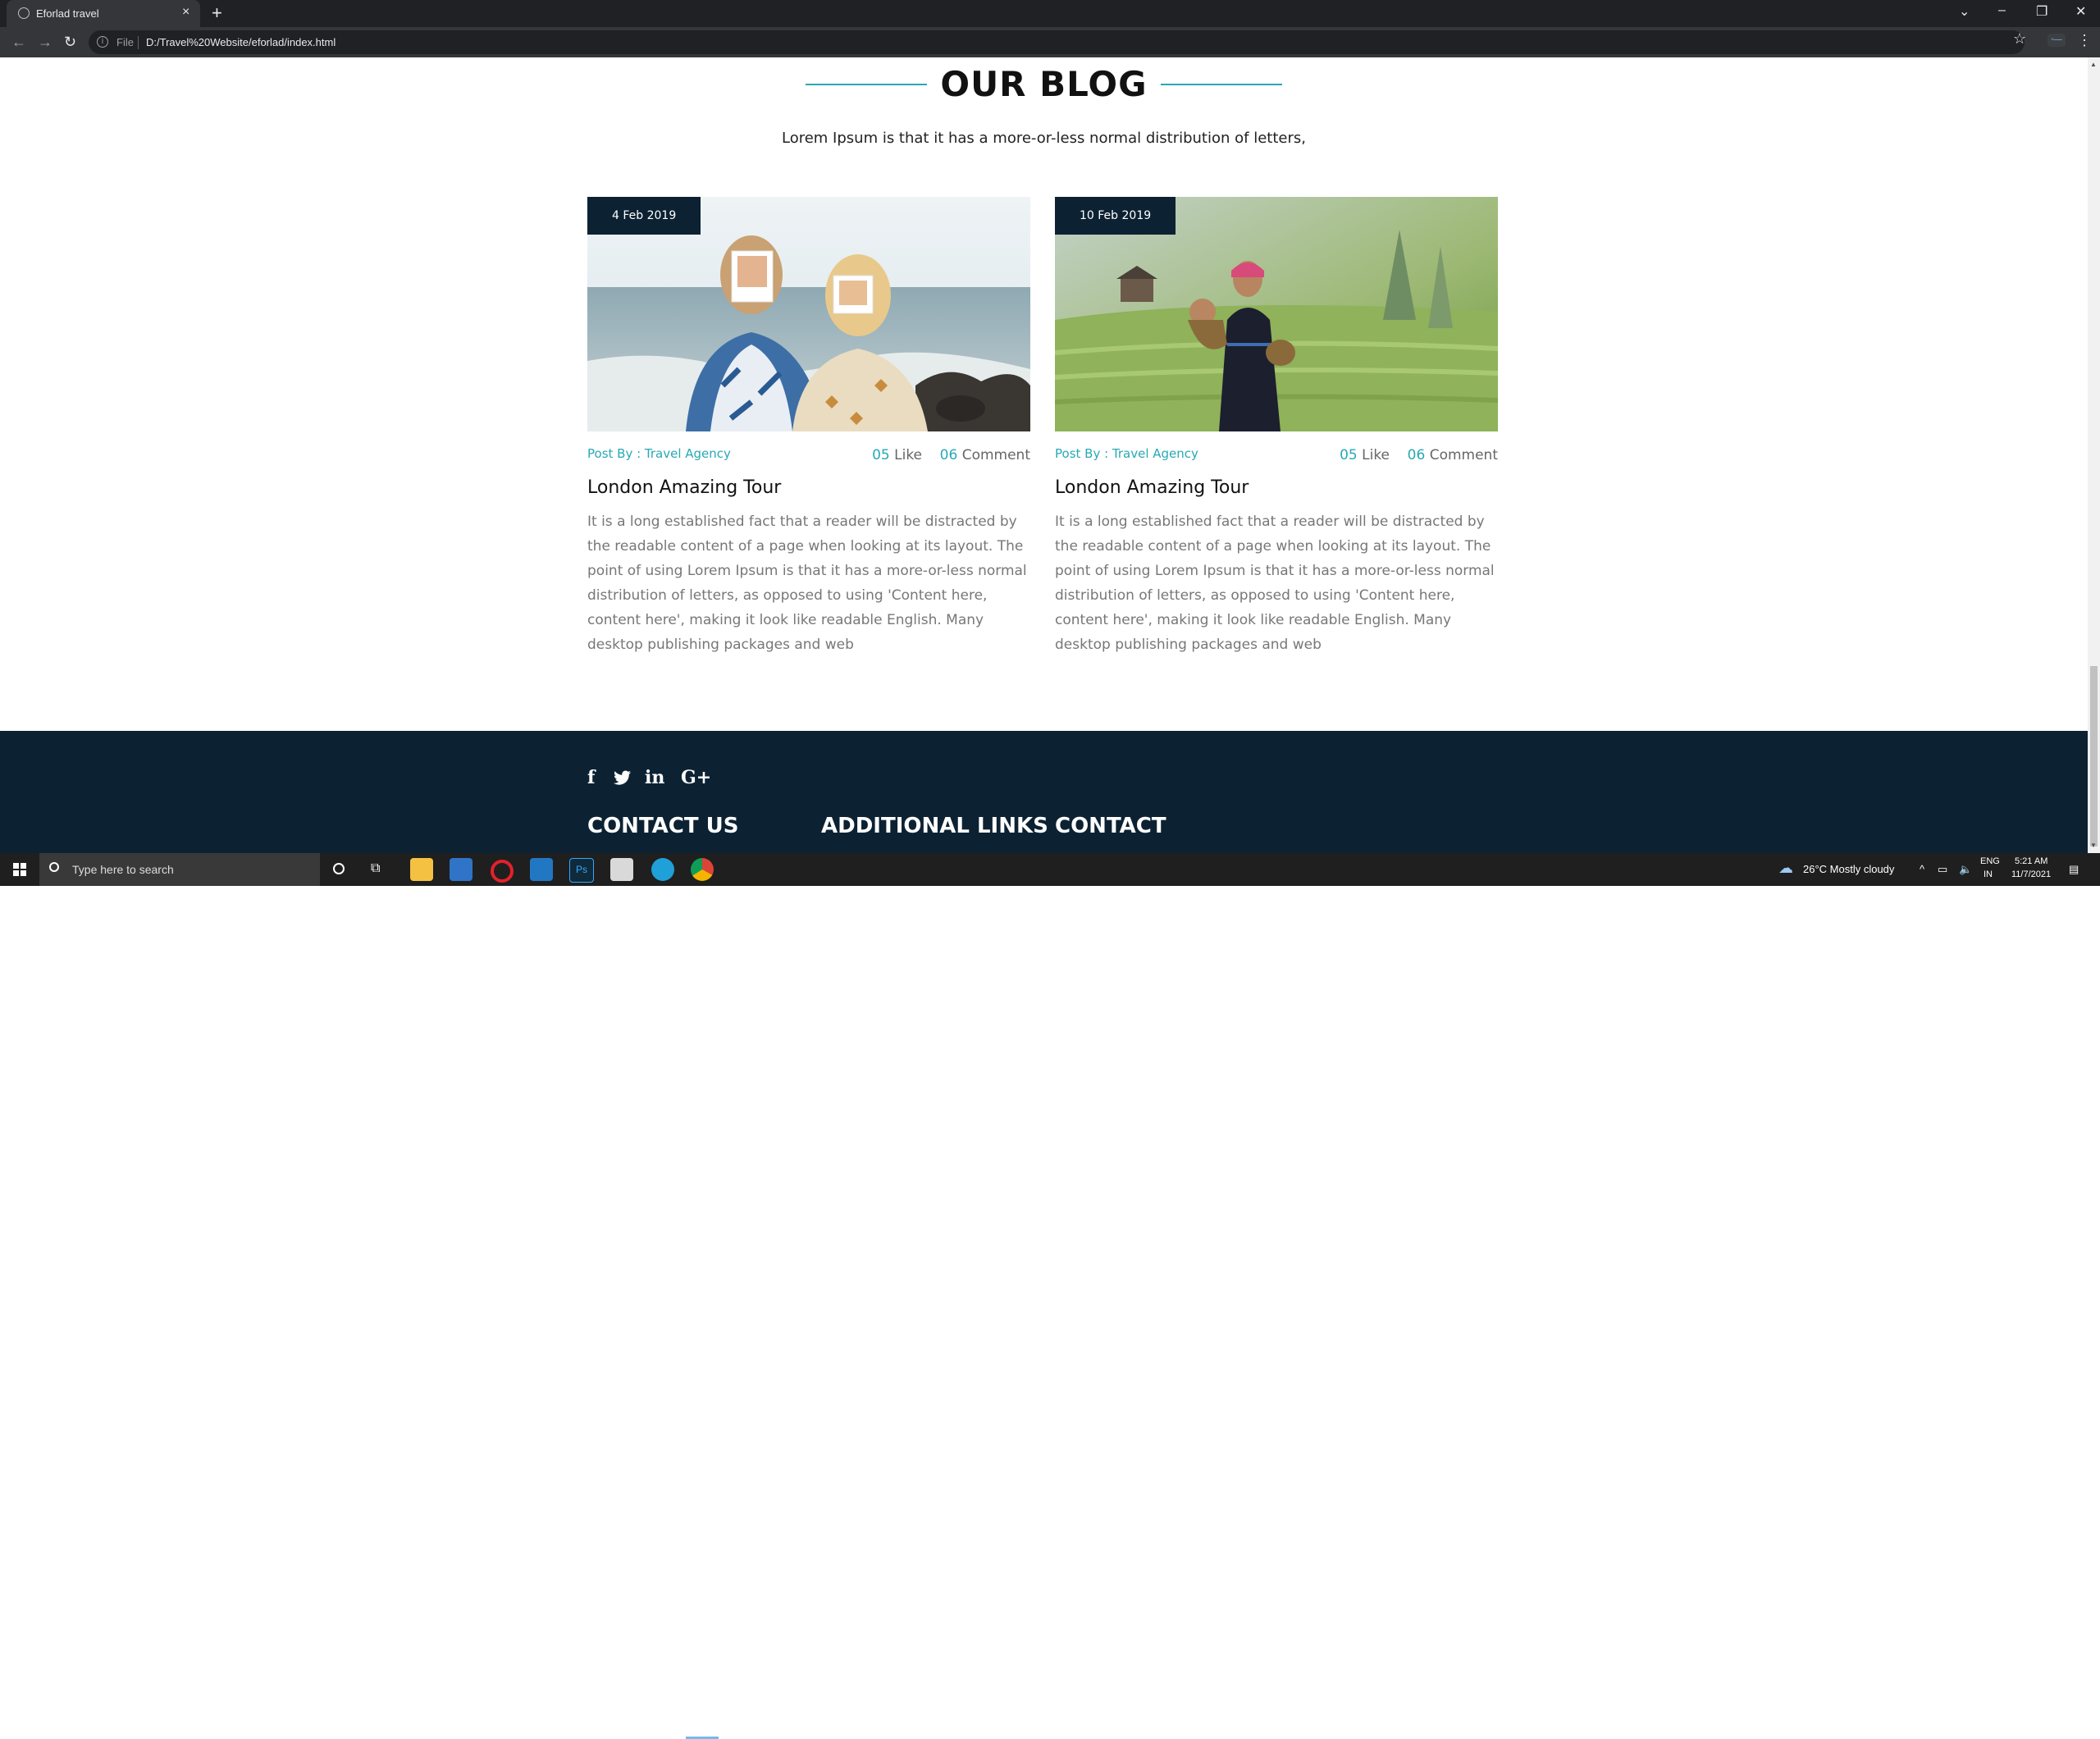 This screenshot has width=2100, height=1739. Describe the element at coordinates (1922, 869) in the screenshot. I see `tray-chevron-icon: ^` at that location.